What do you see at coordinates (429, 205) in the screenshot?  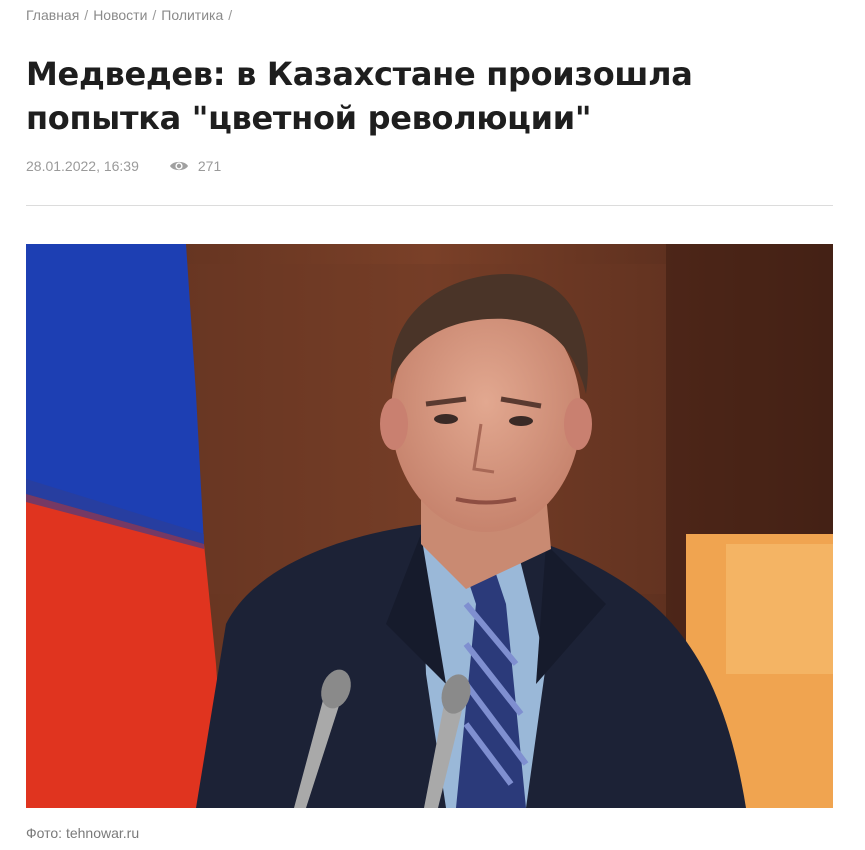 I see `divider` at bounding box center [429, 205].